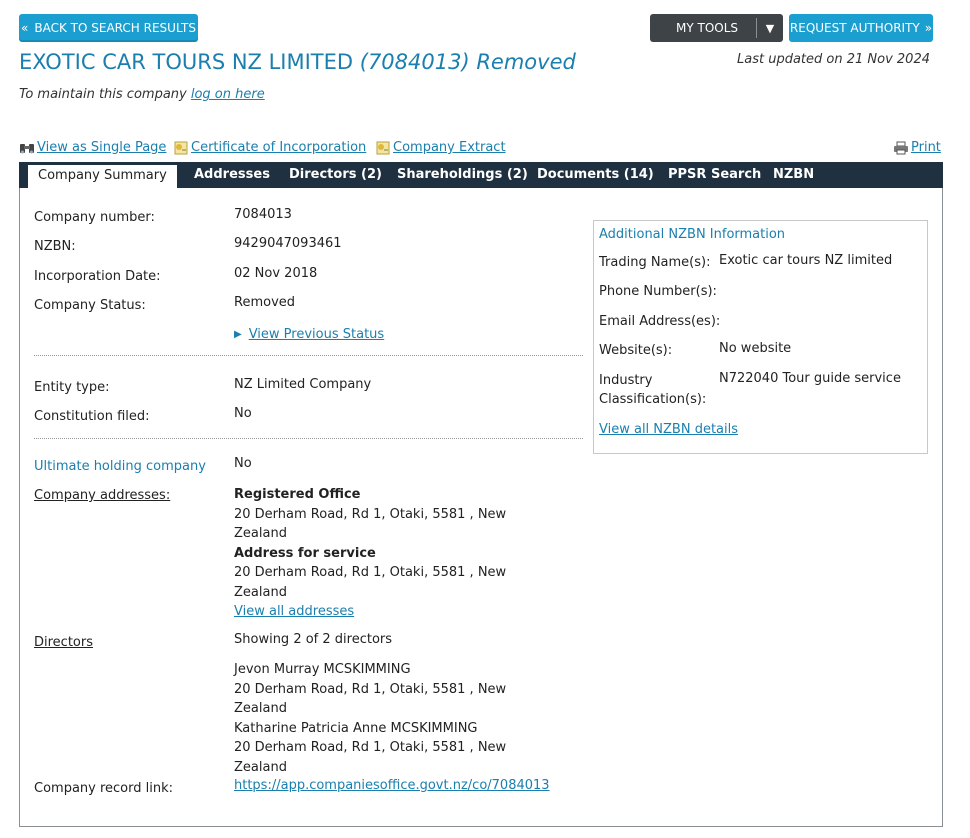 This screenshot has width=970, height=838. I want to click on address-for-service-line1: 20 Derham Road, Rd 1, Otaki, 5581 , New, so click(370, 572).